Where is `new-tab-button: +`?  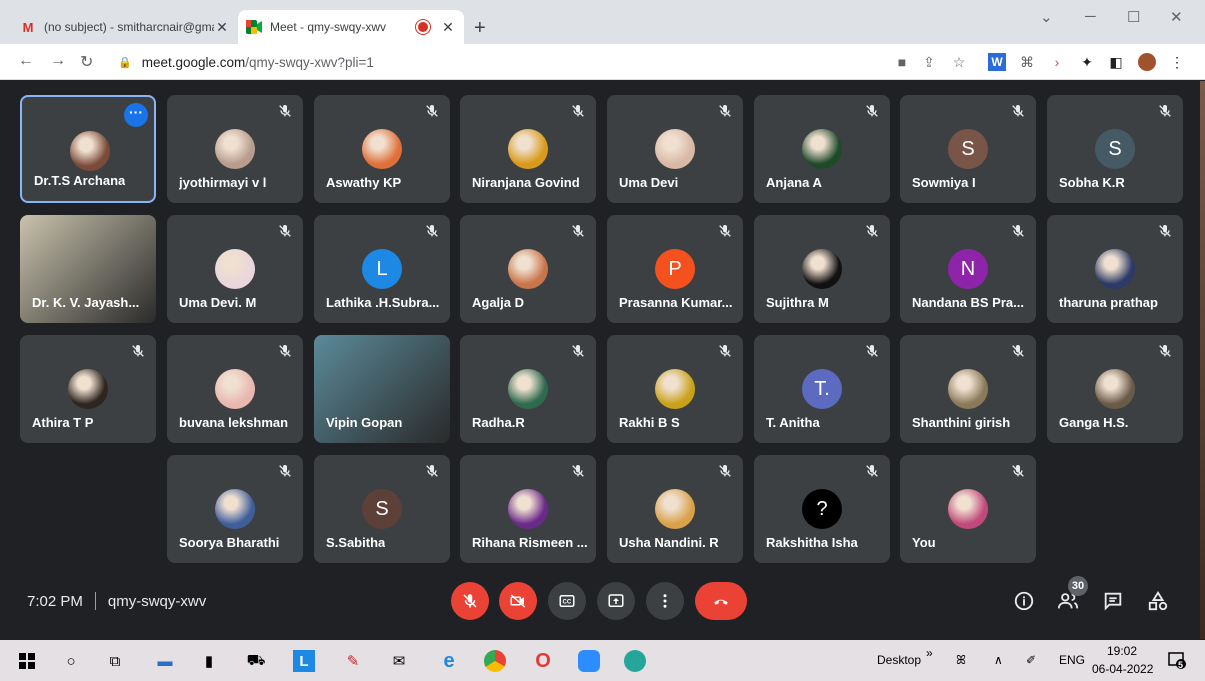
new-tab-button: + is located at coordinates (480, 28).